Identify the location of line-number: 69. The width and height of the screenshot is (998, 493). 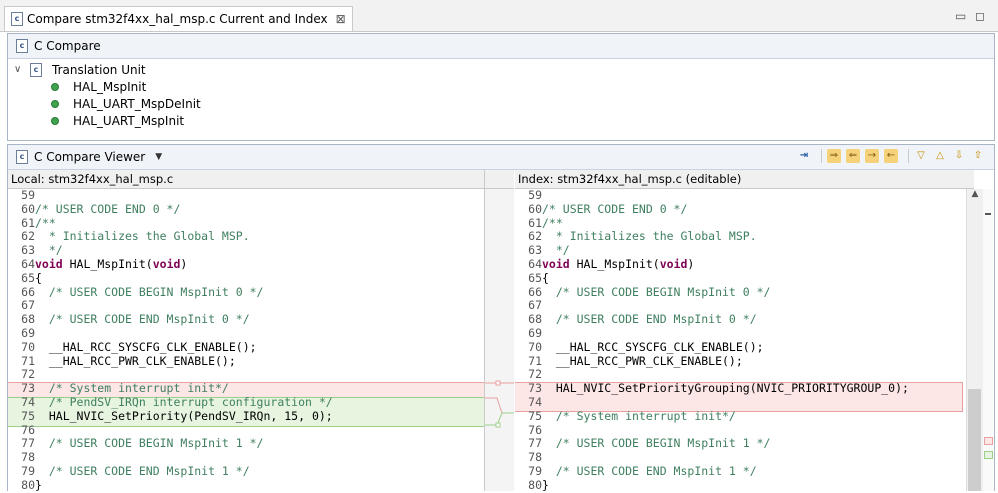
(28, 332).